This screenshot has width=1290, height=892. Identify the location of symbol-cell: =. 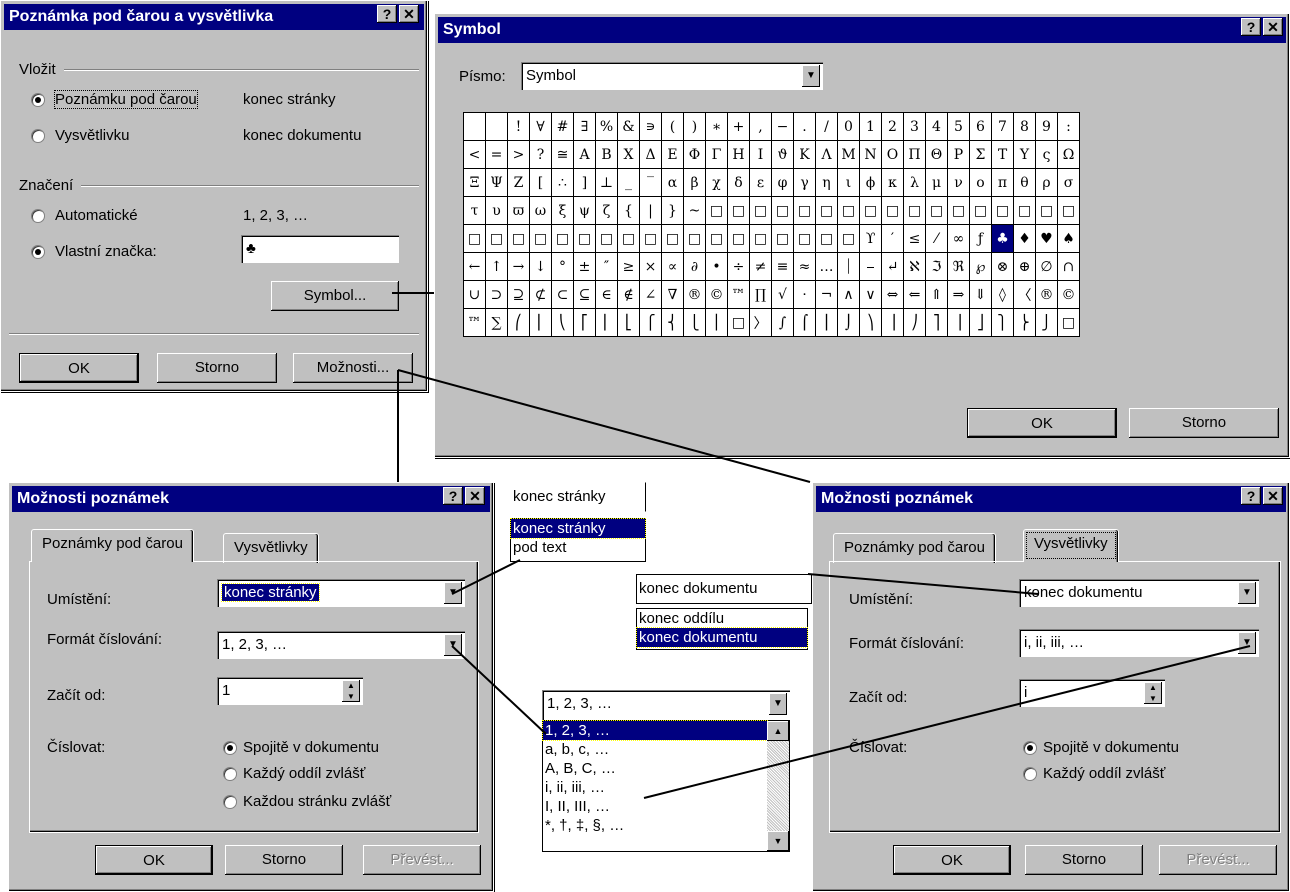
(496, 154).